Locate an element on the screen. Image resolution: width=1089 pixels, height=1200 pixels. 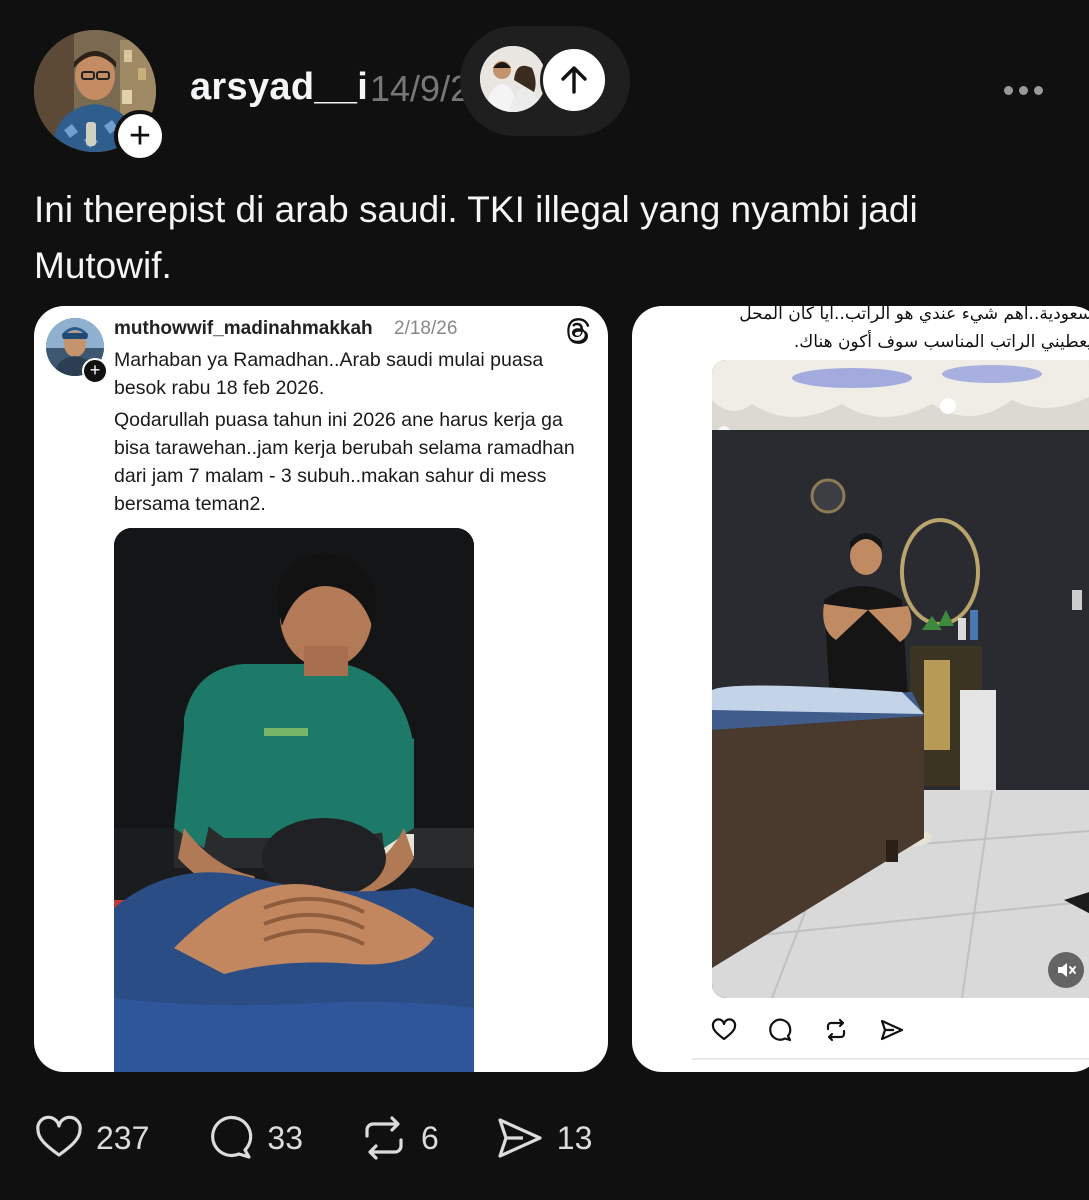
floating-pill is located at coordinates (545, 81).